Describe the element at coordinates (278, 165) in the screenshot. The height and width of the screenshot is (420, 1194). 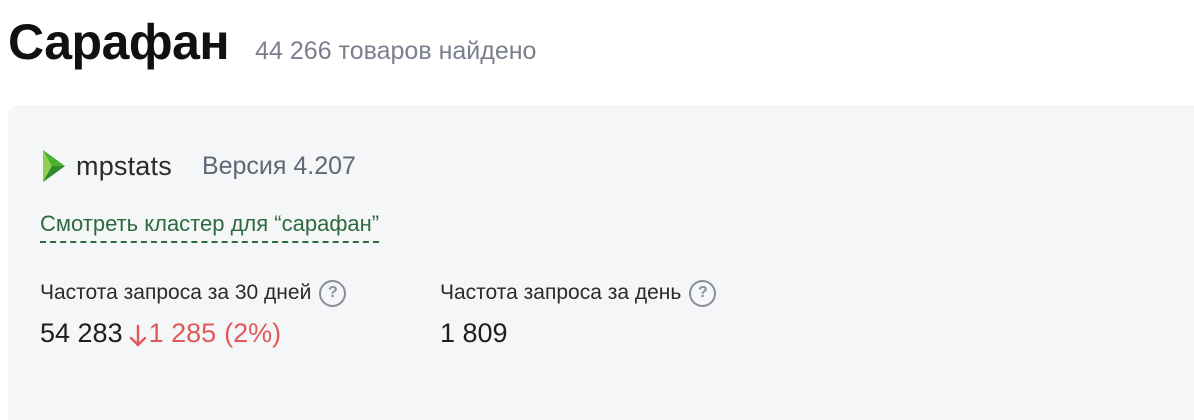
I see `version-text: Версия 4.207` at that location.